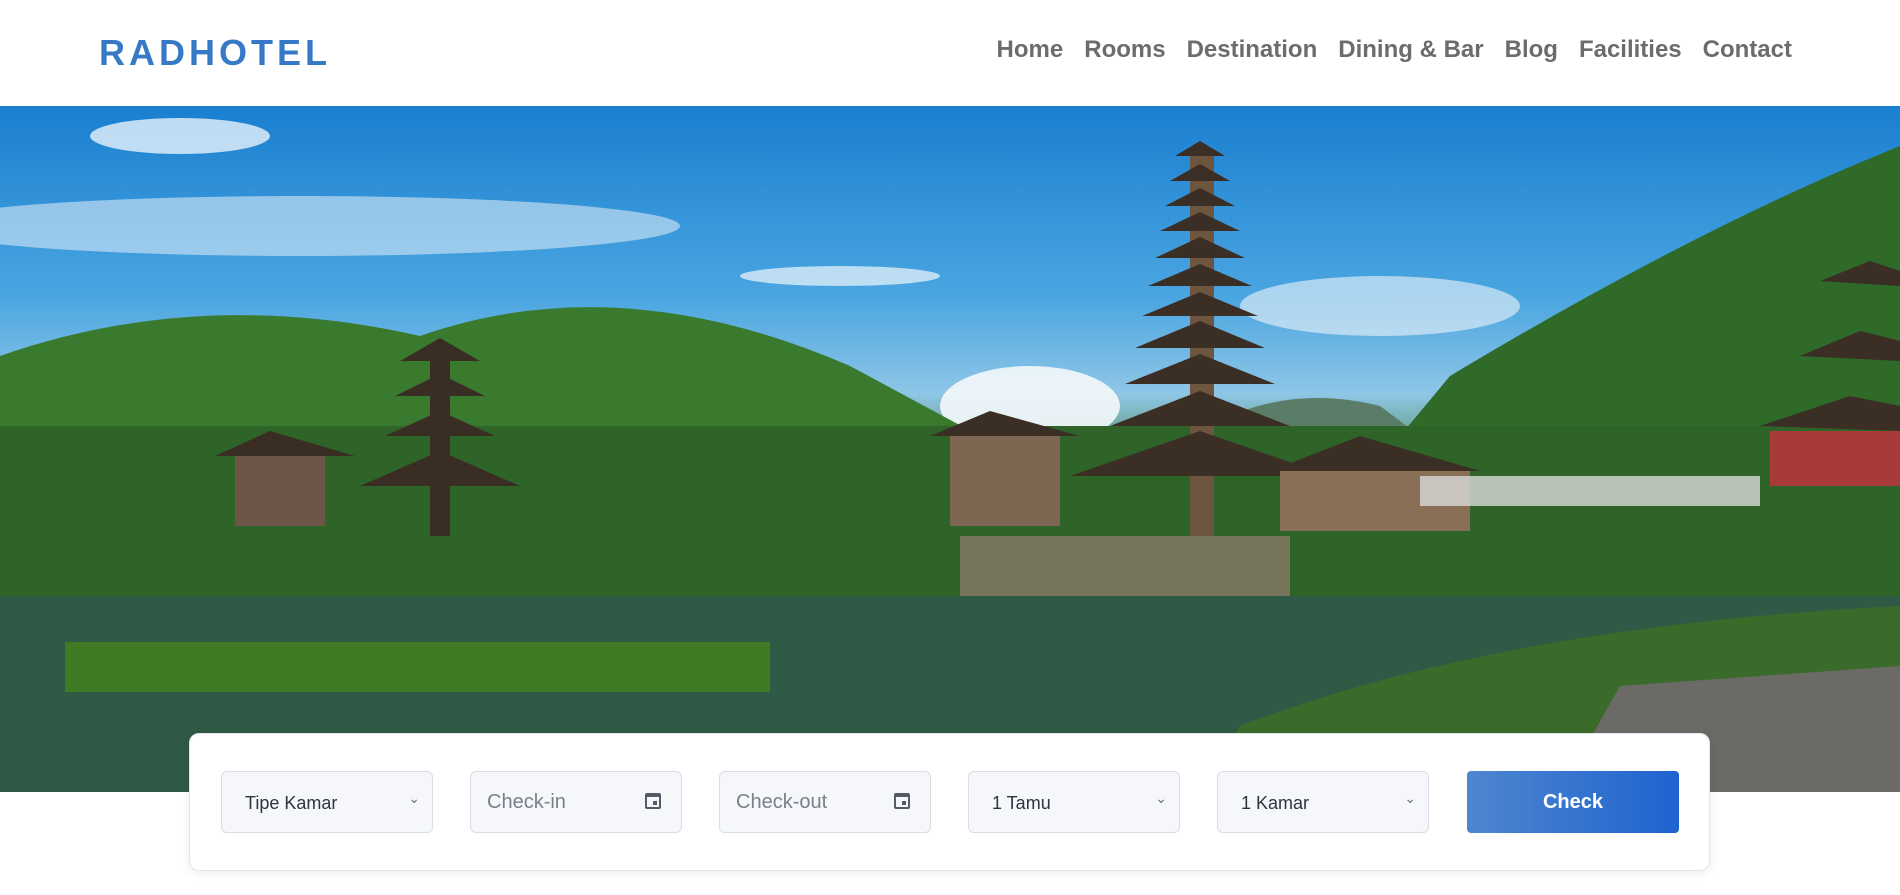  Describe the element at coordinates (1074, 802) in the screenshot. I see `guests-select: 1 Tamu ⌄` at that location.